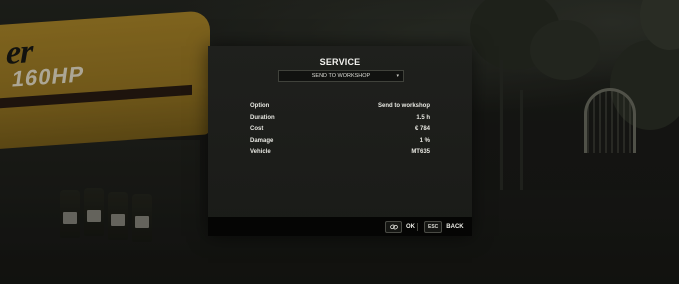 Image resolution: width=679 pixels, height=284 pixels. I want to click on info-value: € 784, so click(422, 129).